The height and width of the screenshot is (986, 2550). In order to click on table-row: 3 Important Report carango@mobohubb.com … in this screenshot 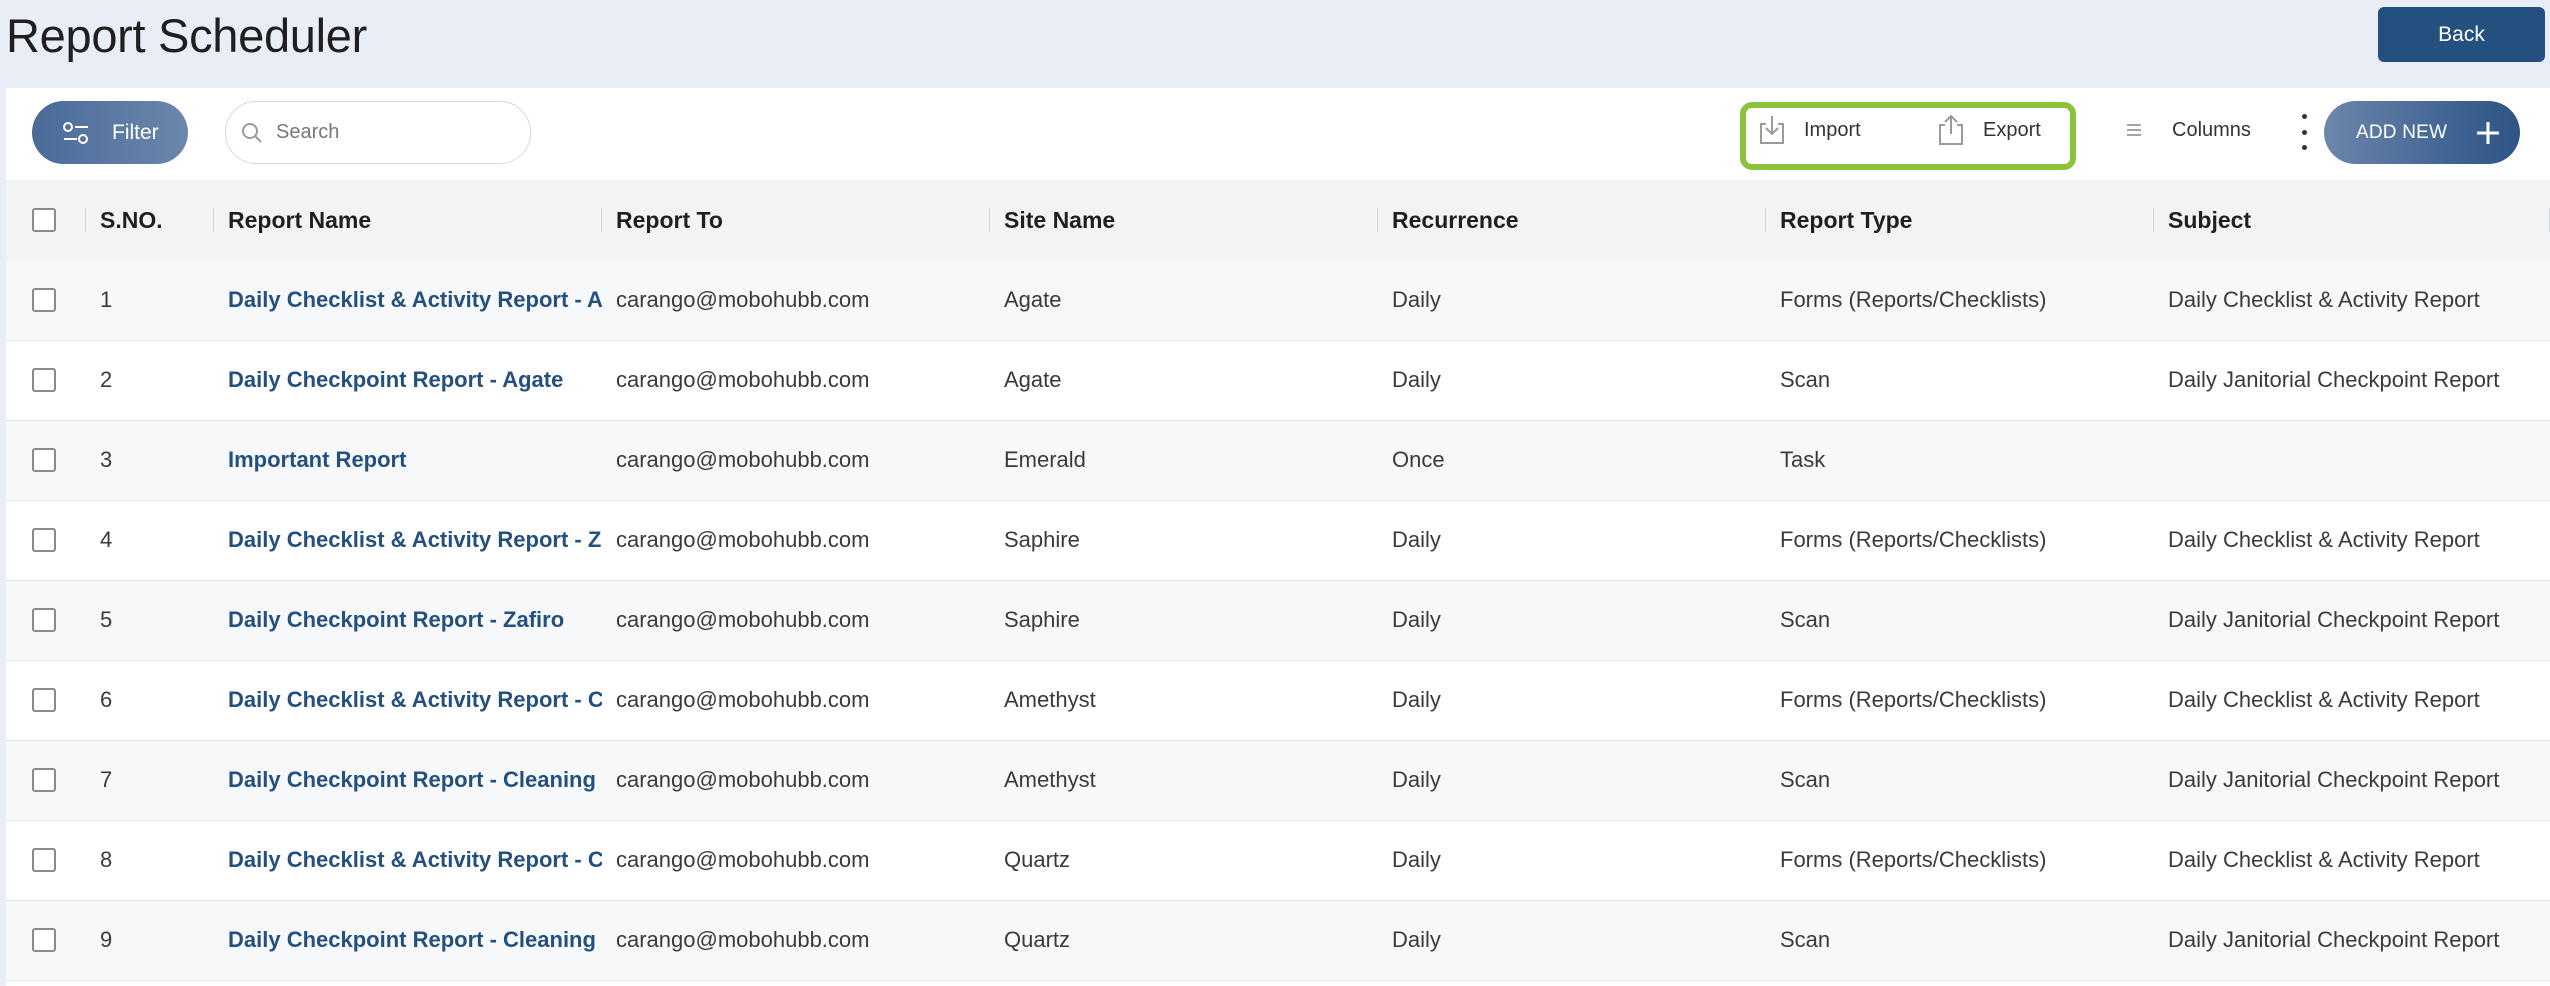, I will do `click(1278, 460)`.